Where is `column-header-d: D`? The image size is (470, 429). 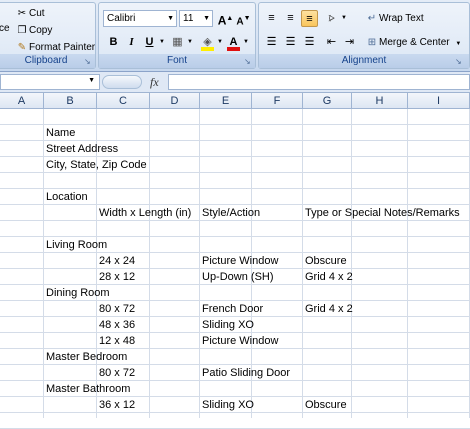
column-header-d: D is located at coordinates (175, 101).